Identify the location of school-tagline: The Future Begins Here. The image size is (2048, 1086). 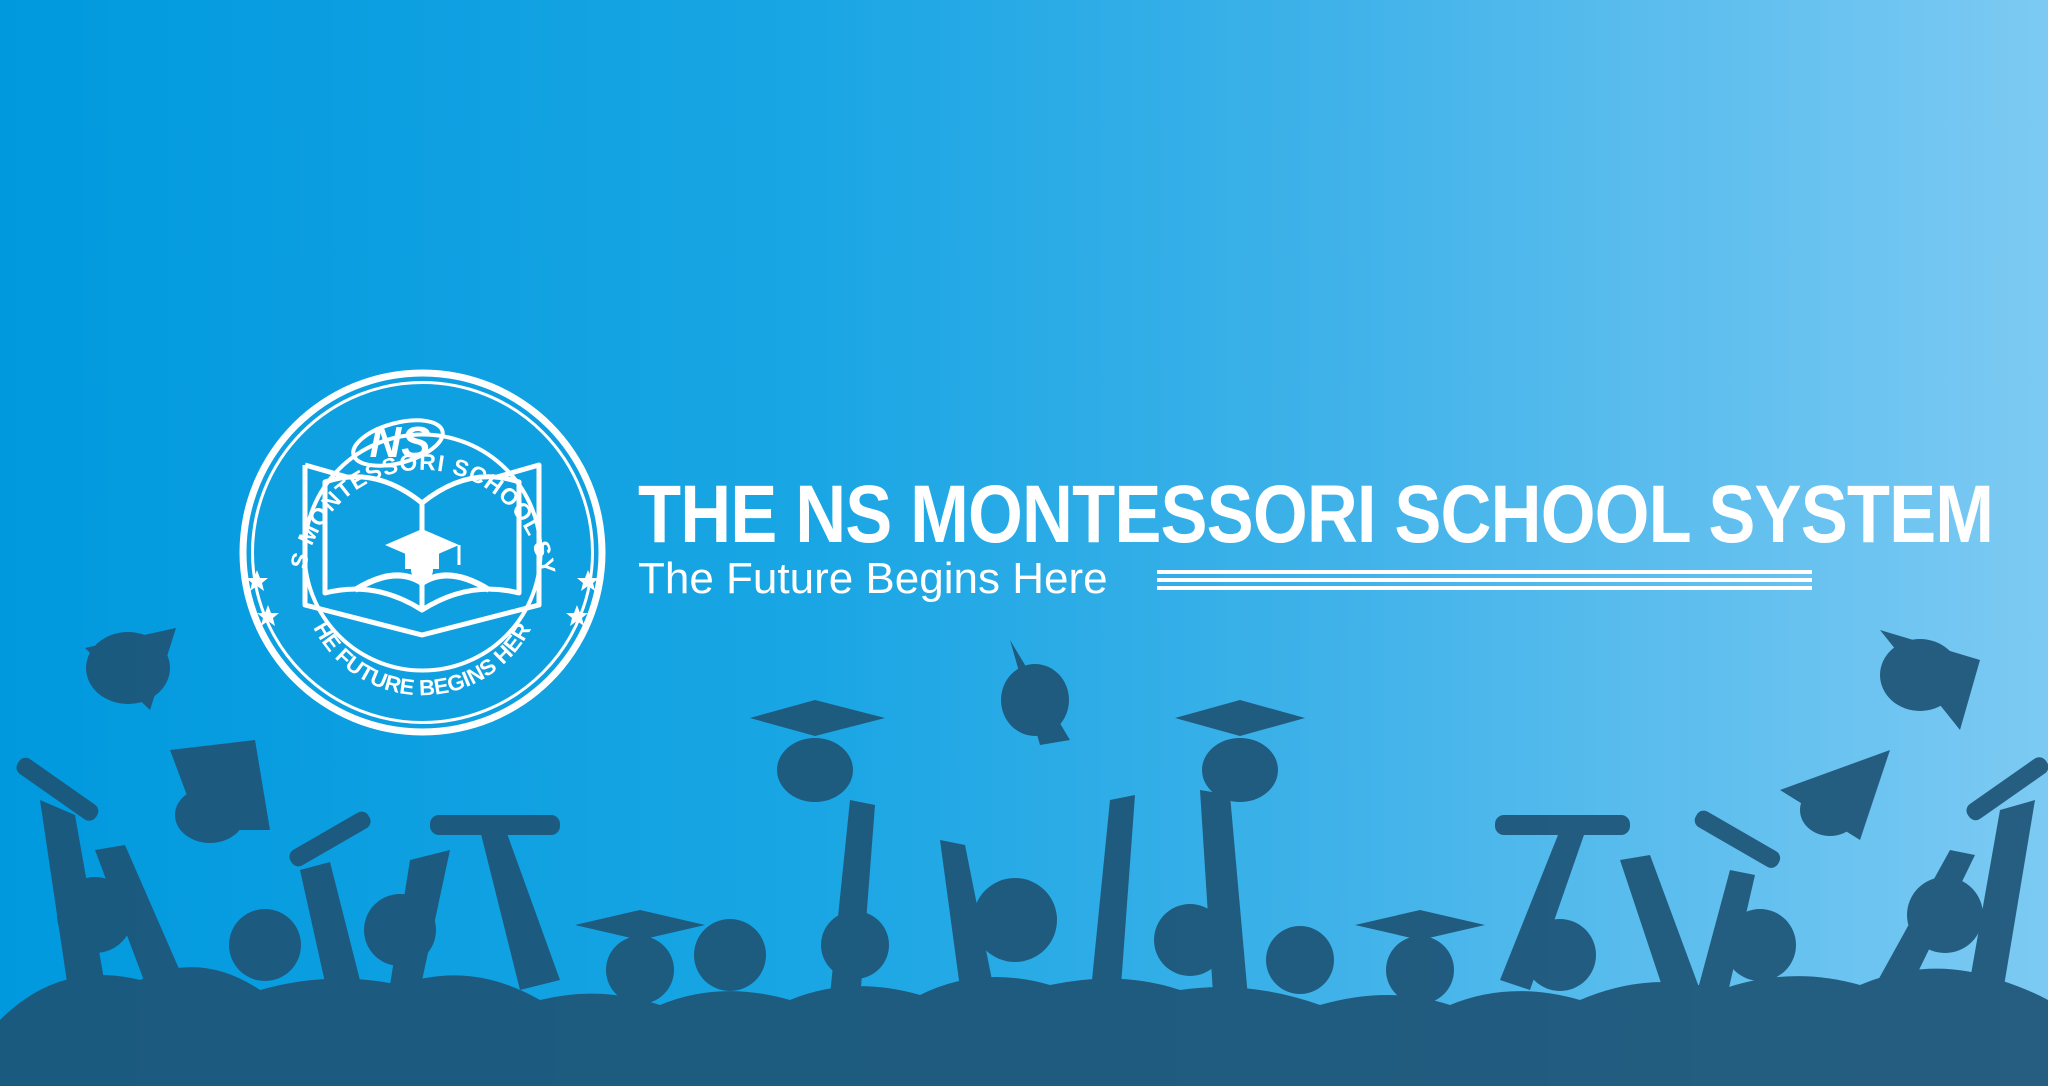
(873, 578).